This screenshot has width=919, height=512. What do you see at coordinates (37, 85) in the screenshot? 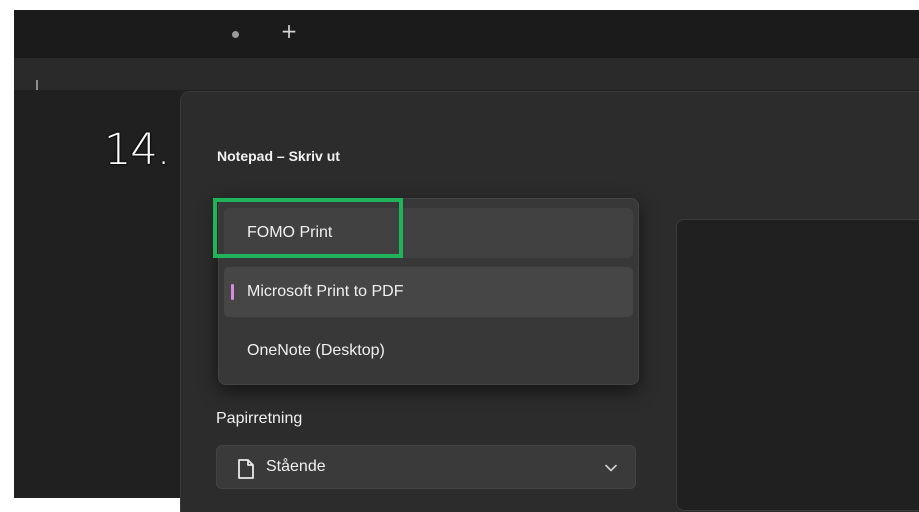
I see `edge-mark` at bounding box center [37, 85].